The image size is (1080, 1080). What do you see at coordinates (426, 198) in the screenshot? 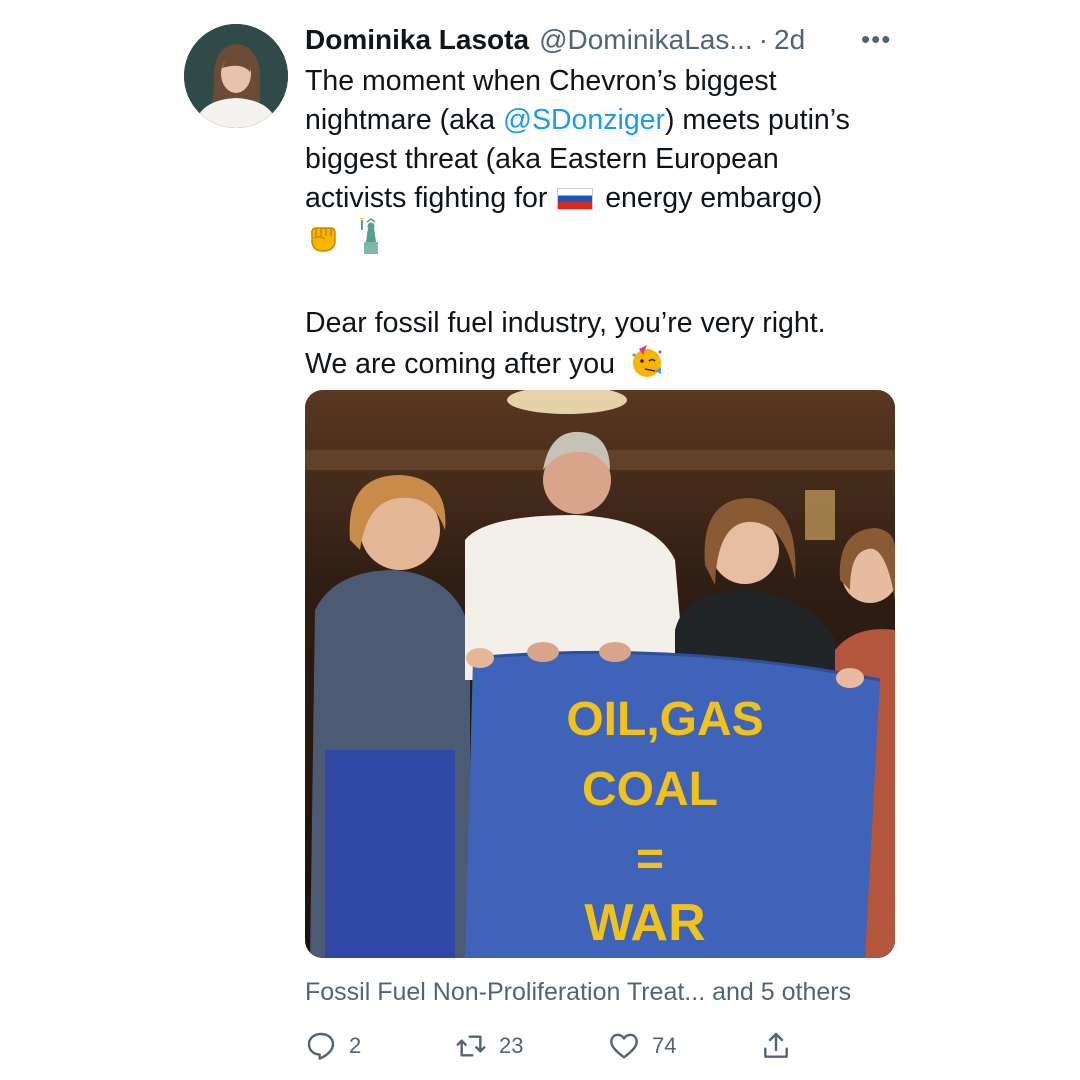
I see `tweet-text-segment: activists fighting for` at bounding box center [426, 198].